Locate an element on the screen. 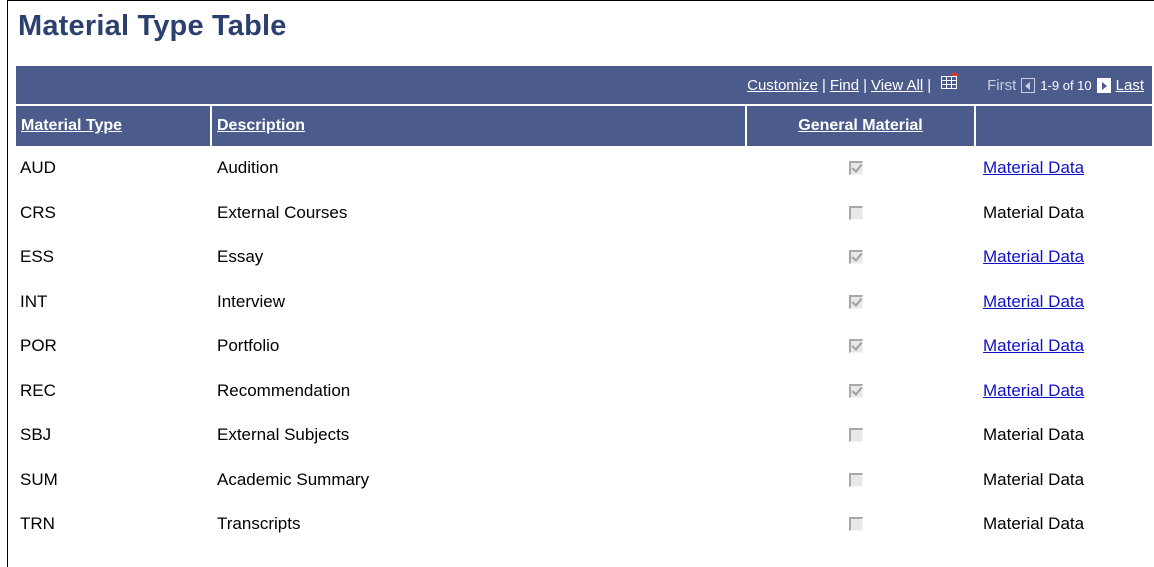  find-link: Find is located at coordinates (844, 85).